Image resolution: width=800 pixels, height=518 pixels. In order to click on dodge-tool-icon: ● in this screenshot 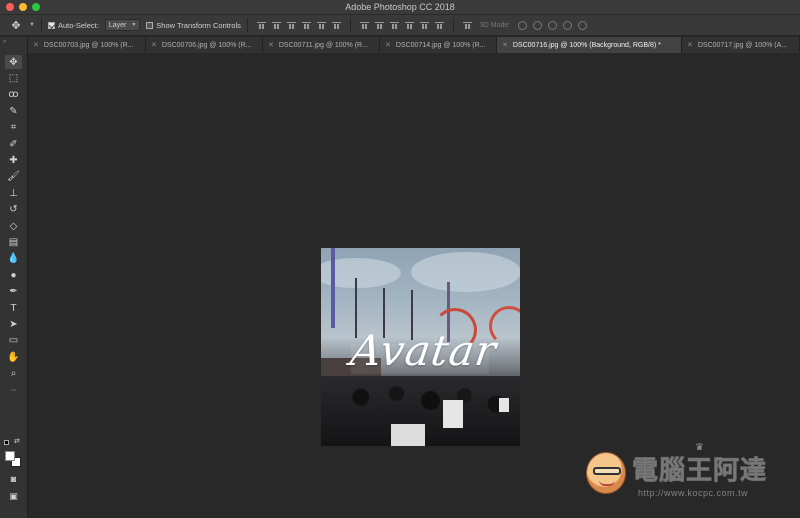, I will do `click(13, 275)`.